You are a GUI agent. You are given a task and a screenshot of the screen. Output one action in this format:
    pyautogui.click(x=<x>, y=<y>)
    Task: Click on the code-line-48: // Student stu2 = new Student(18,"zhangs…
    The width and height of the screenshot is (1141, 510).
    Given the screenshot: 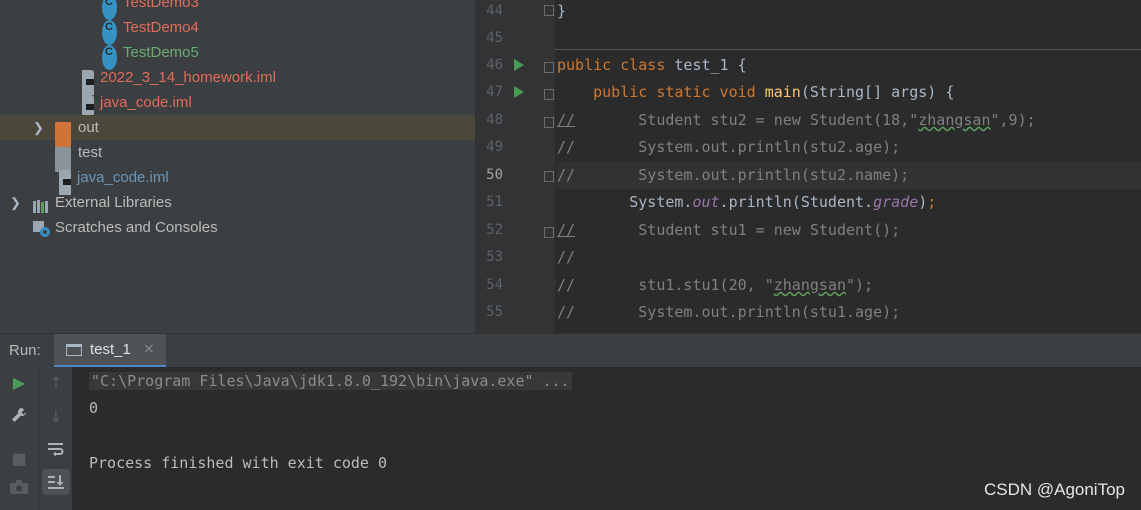 What is the action you would take?
    pyautogui.click(x=849, y=120)
    